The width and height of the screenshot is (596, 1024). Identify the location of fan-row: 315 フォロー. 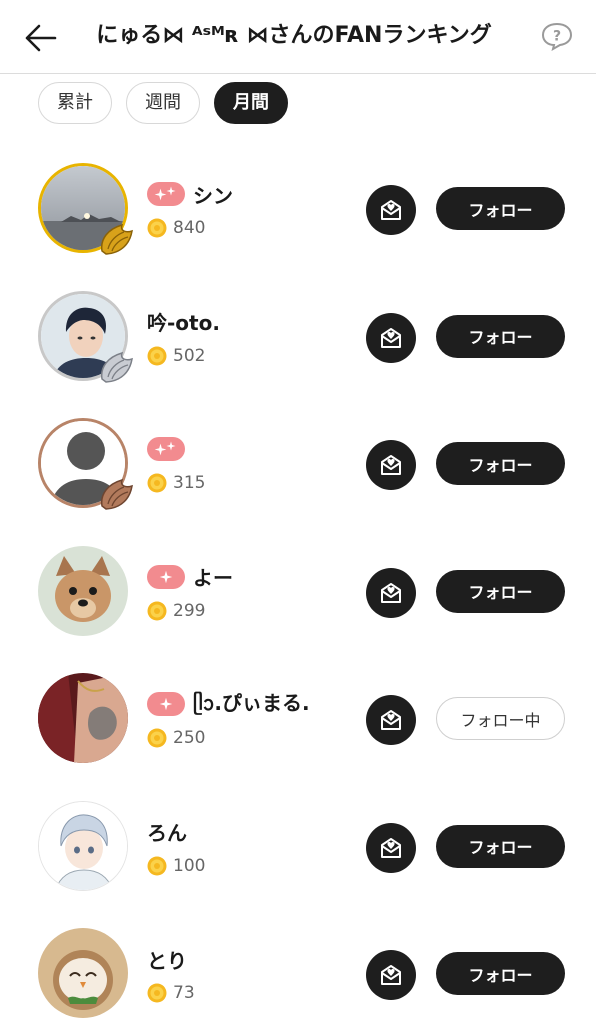
(298, 464).